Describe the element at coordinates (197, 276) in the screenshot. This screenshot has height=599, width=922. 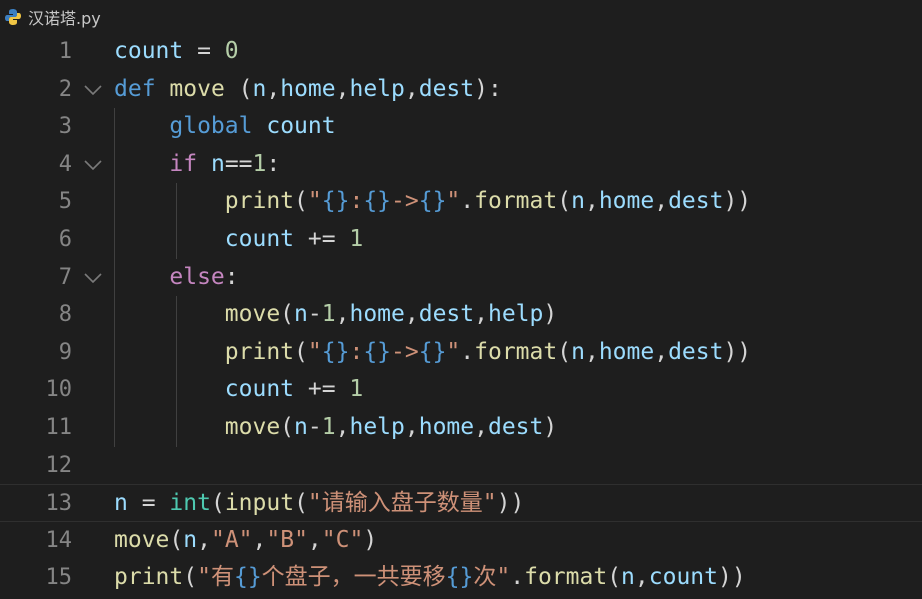
I see `code-token: else` at that location.